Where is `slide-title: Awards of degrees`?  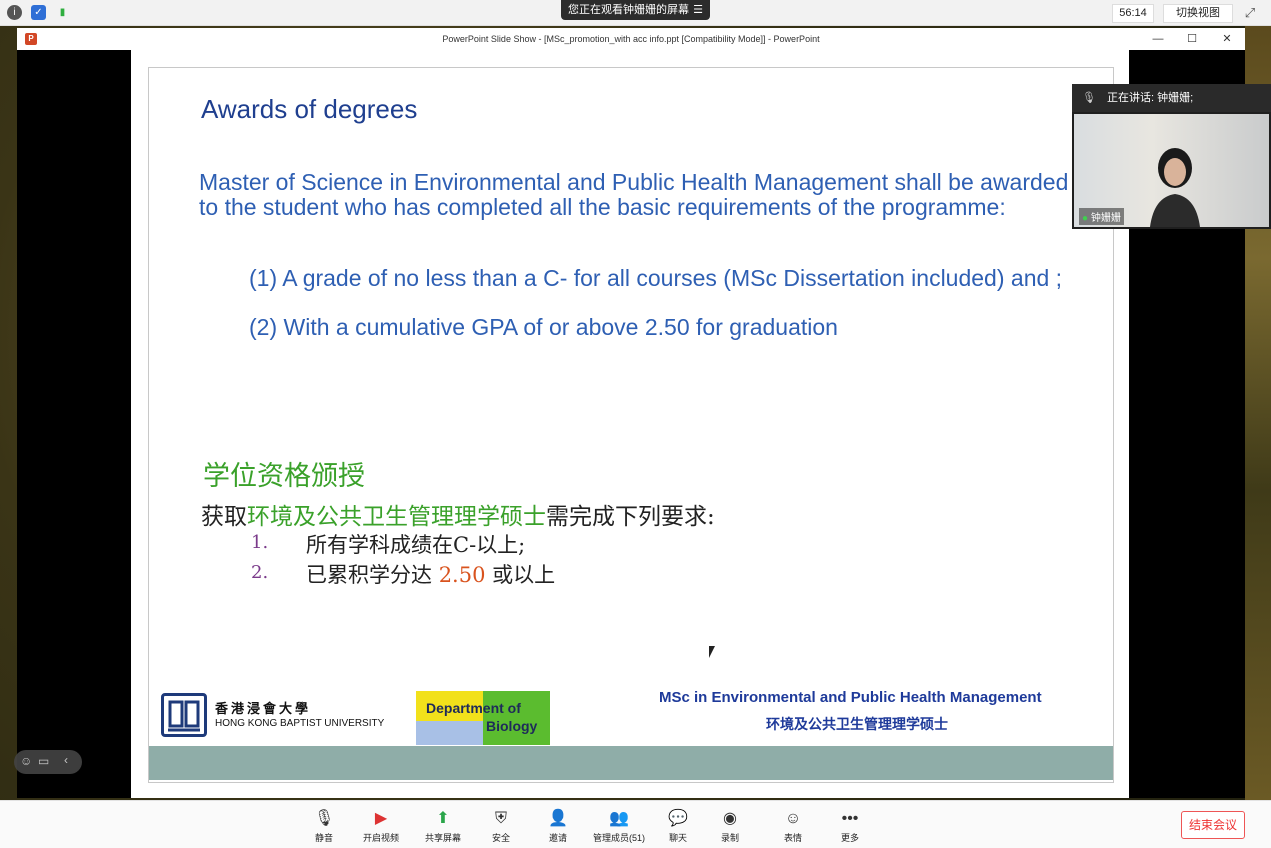 slide-title: Awards of degrees is located at coordinates (309, 109).